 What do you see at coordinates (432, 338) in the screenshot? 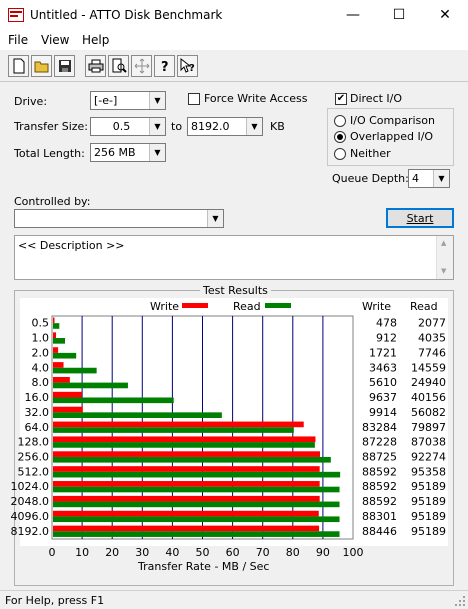
I see `read-value: 4035` at bounding box center [432, 338].